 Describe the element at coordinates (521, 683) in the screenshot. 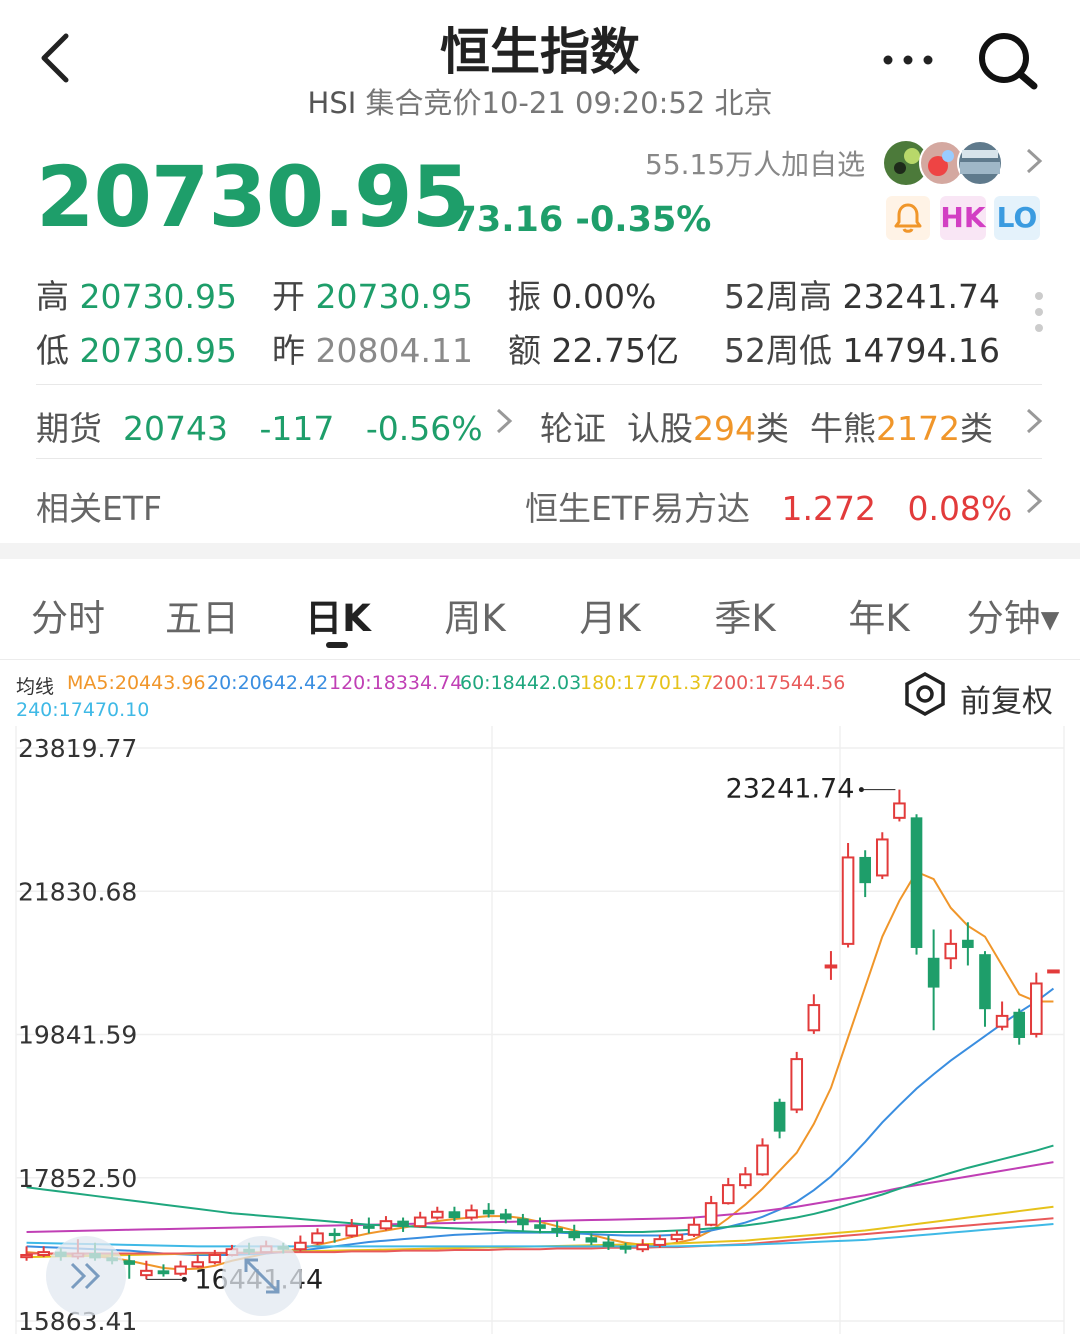

I see `ma-legend-60: 60:18442.03` at that location.